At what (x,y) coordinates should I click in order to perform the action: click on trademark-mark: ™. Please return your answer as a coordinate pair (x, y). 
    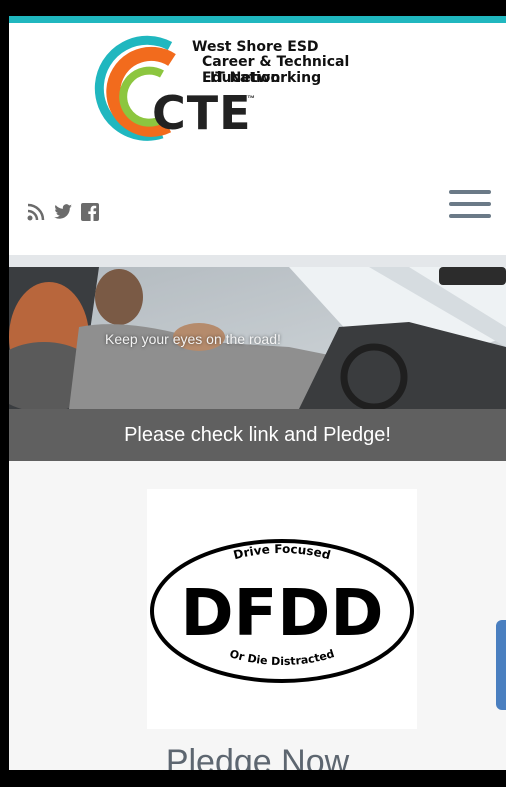
    Looking at the image, I should click on (251, 98).